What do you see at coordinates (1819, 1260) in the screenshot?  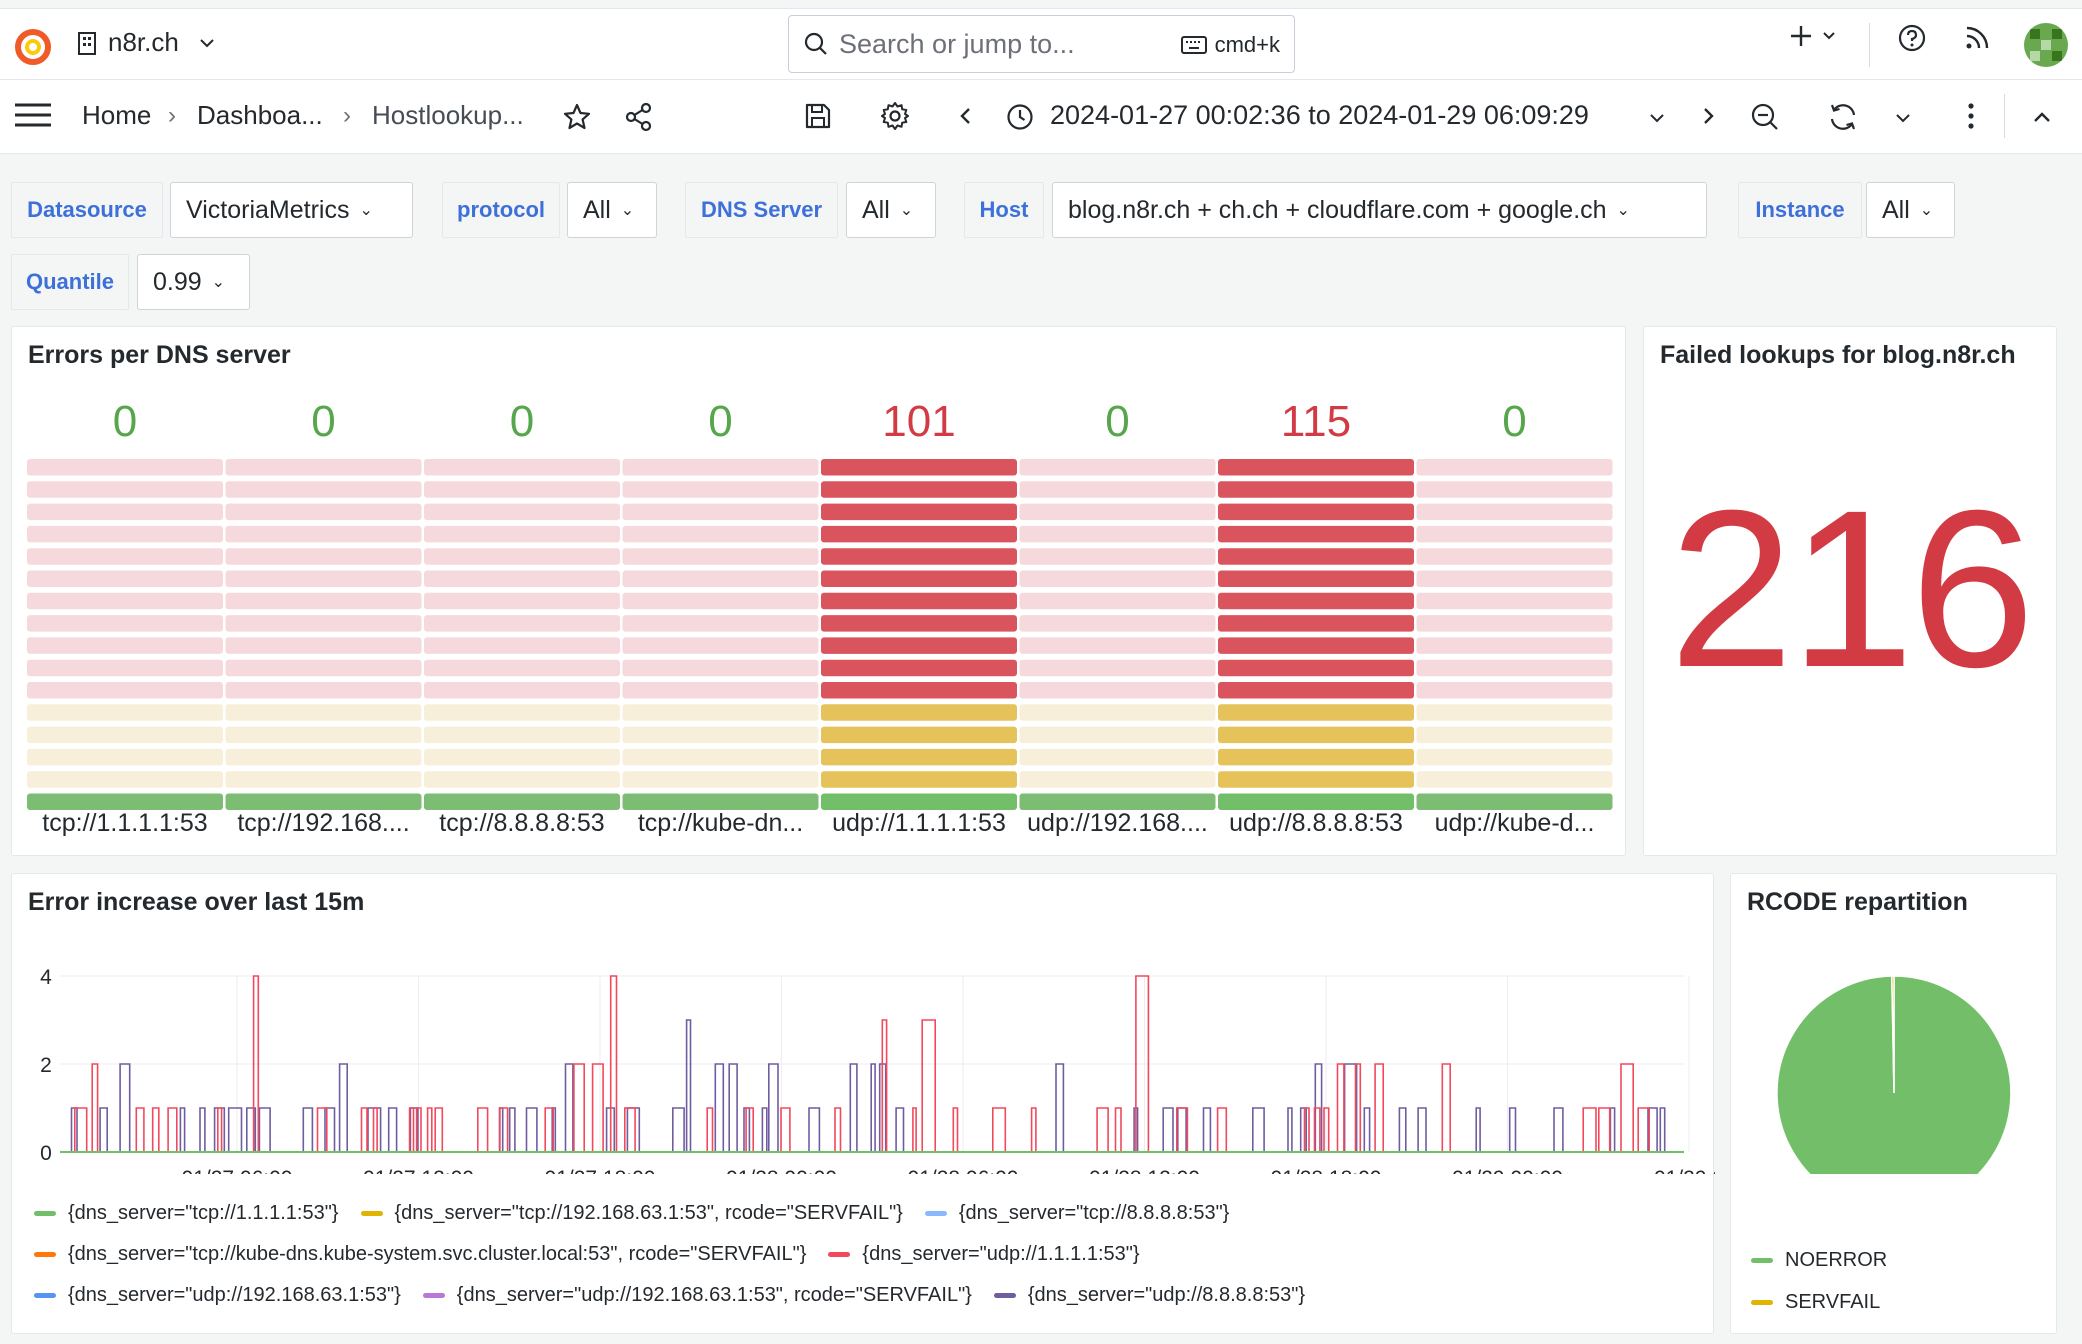 I see `legend-item: NOERROR` at bounding box center [1819, 1260].